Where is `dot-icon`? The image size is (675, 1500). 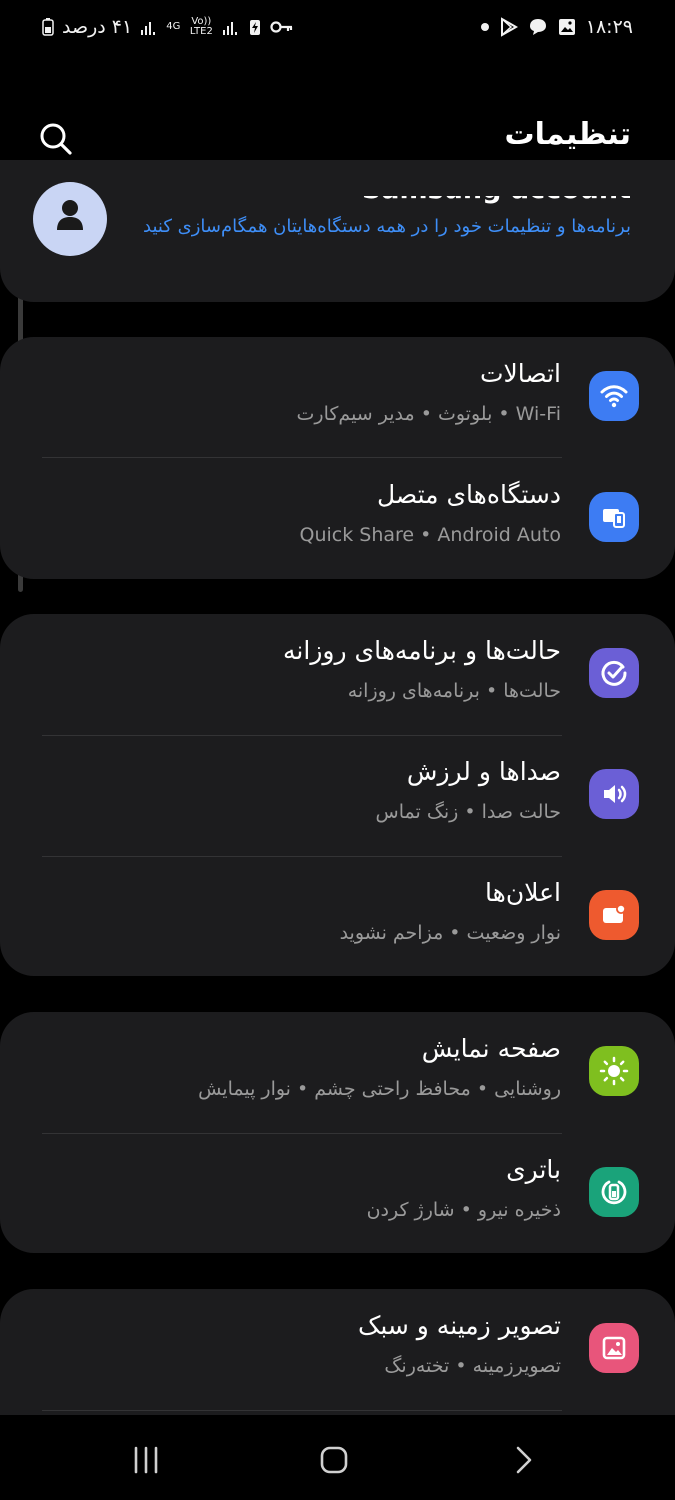 dot-icon is located at coordinates (484, 27).